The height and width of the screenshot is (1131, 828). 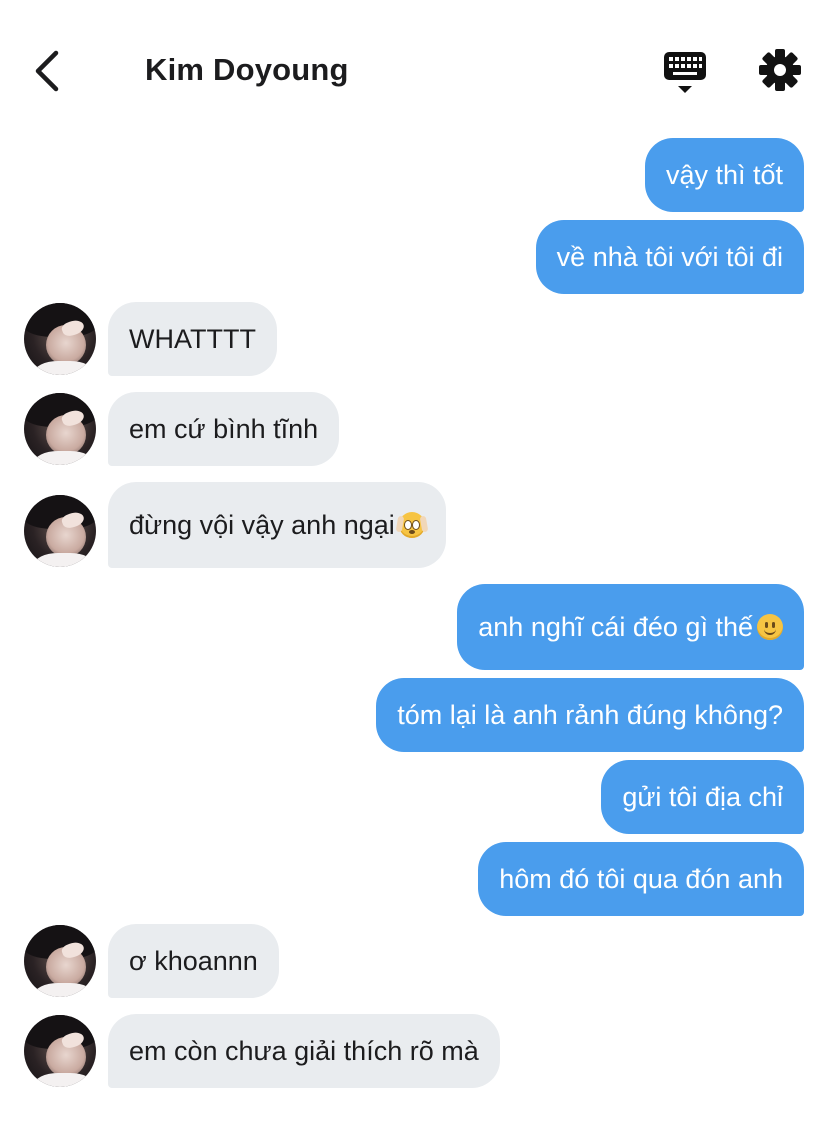 What do you see at coordinates (770, 627) in the screenshot?
I see `smiling-face-emoji` at bounding box center [770, 627].